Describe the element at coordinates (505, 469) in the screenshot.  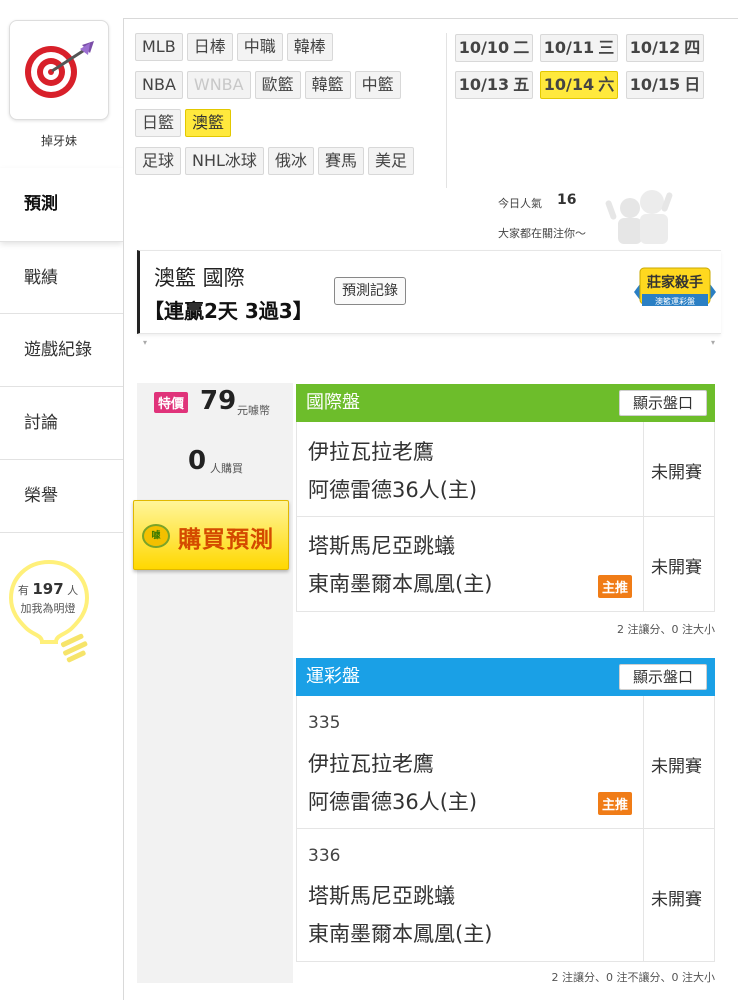
I see `game-row: 伊拉瓦拉老鷹 阿德雷德36人(主) 未開賽` at that location.